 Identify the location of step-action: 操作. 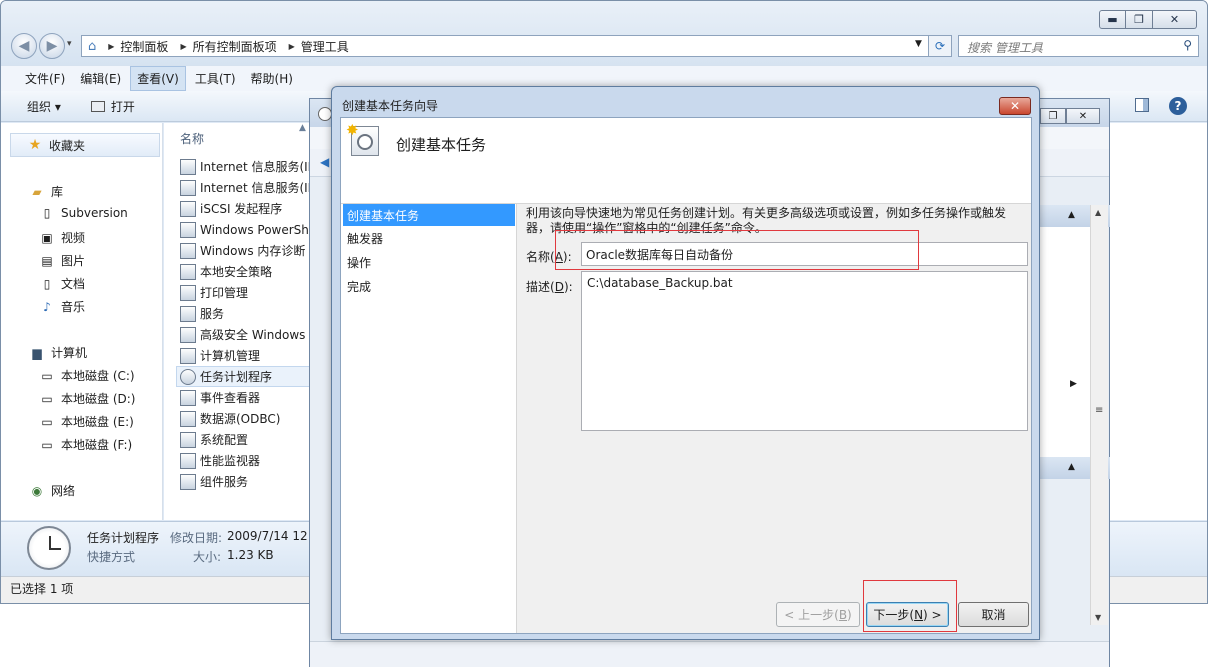
(359, 263).